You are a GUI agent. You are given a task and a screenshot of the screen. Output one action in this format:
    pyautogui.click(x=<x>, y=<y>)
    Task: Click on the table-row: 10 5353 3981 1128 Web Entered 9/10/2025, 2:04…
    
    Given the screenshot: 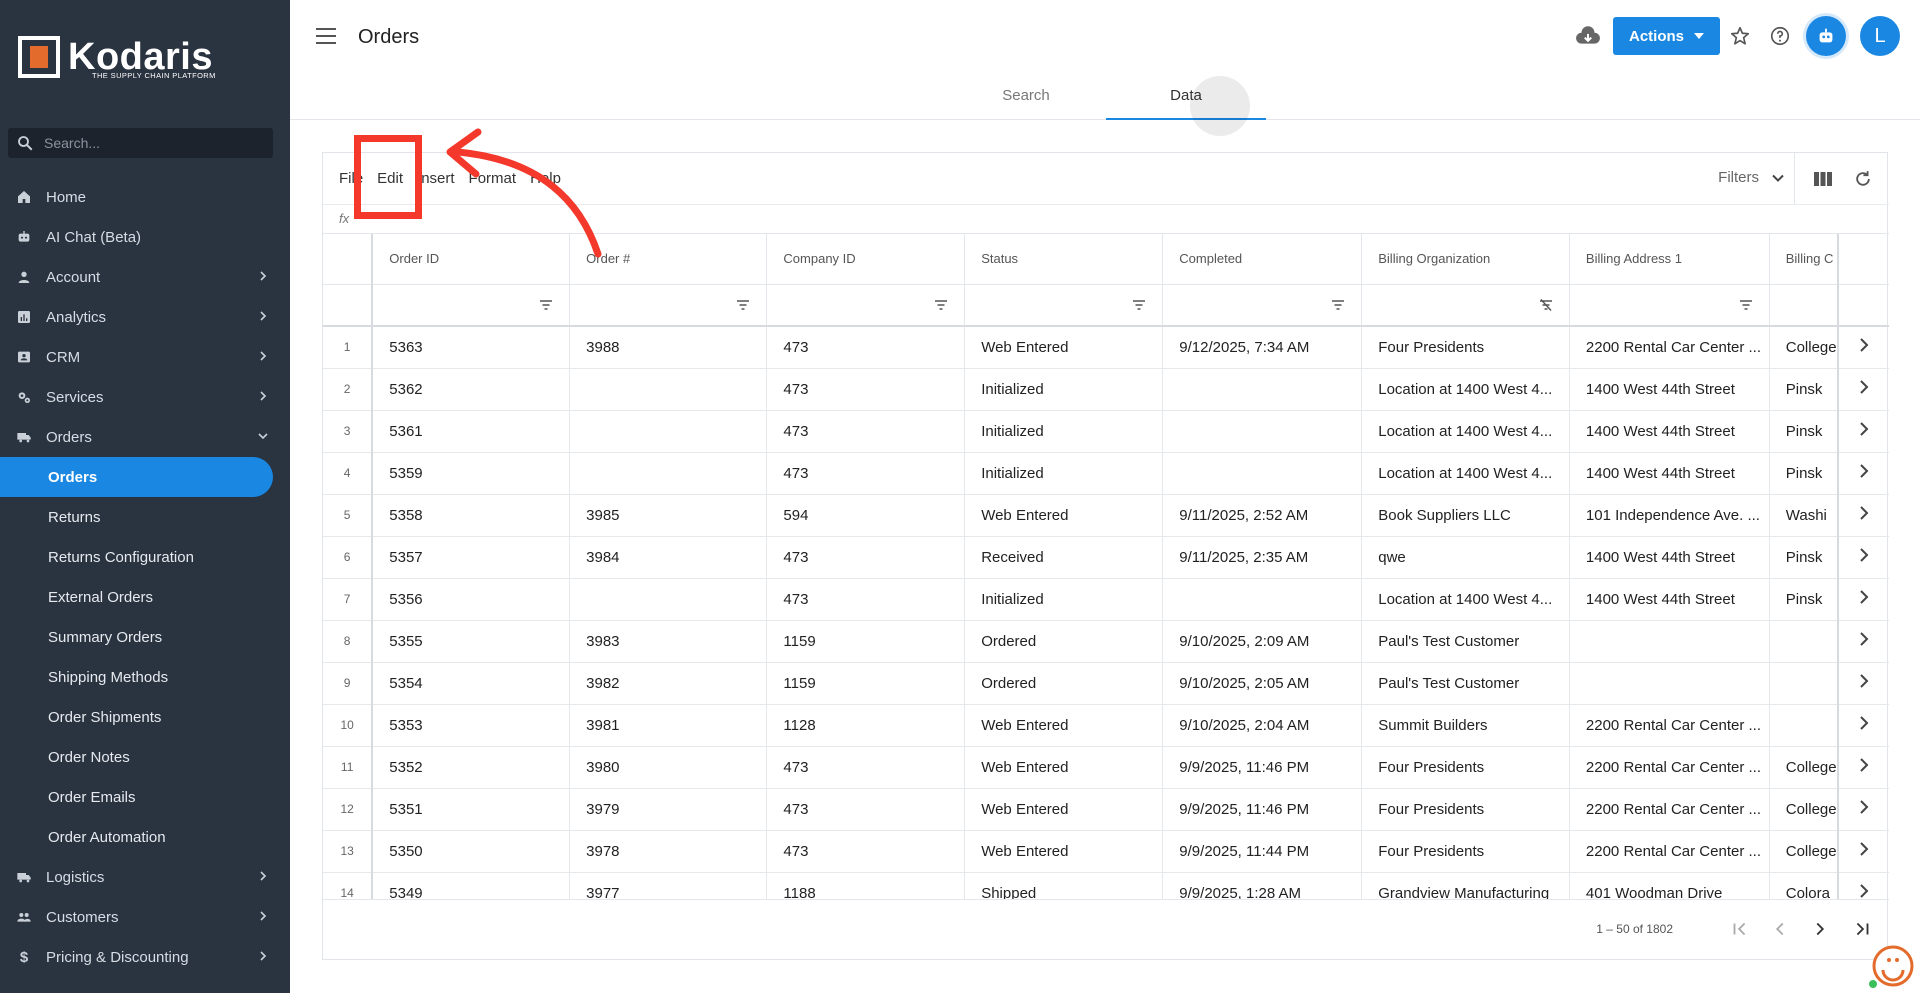 What is the action you would take?
    pyautogui.click(x=1106, y=725)
    